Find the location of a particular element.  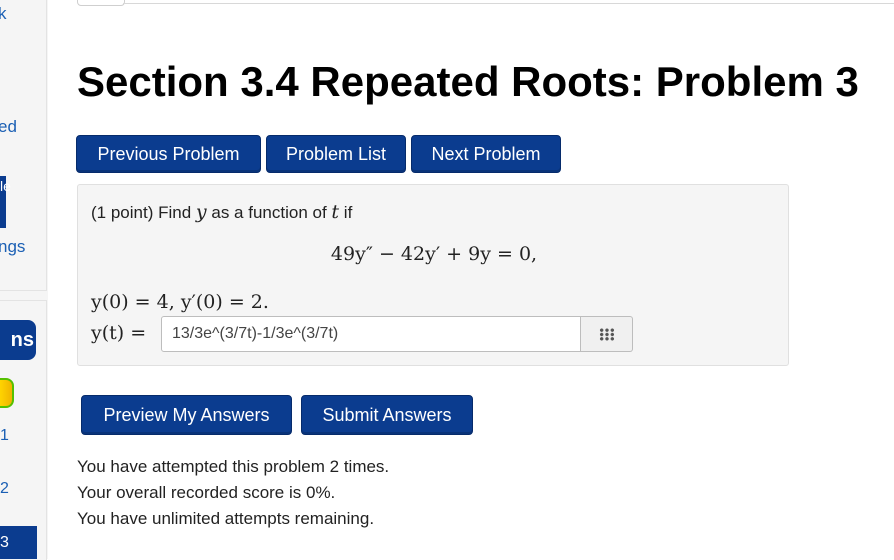

top-divider is located at coordinates (508, 3).